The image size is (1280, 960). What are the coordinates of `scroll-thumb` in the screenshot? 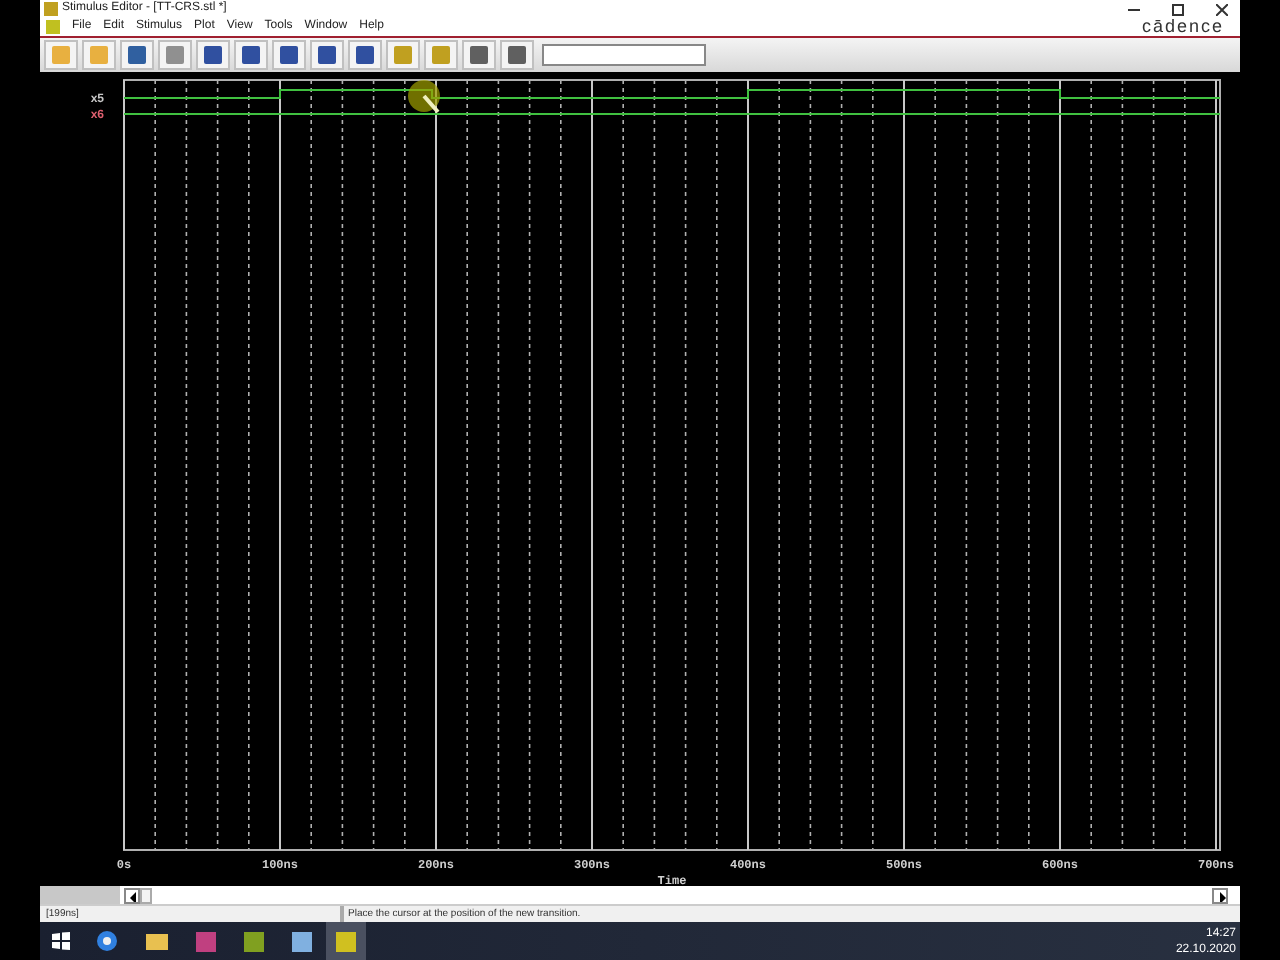 It's located at (146, 895).